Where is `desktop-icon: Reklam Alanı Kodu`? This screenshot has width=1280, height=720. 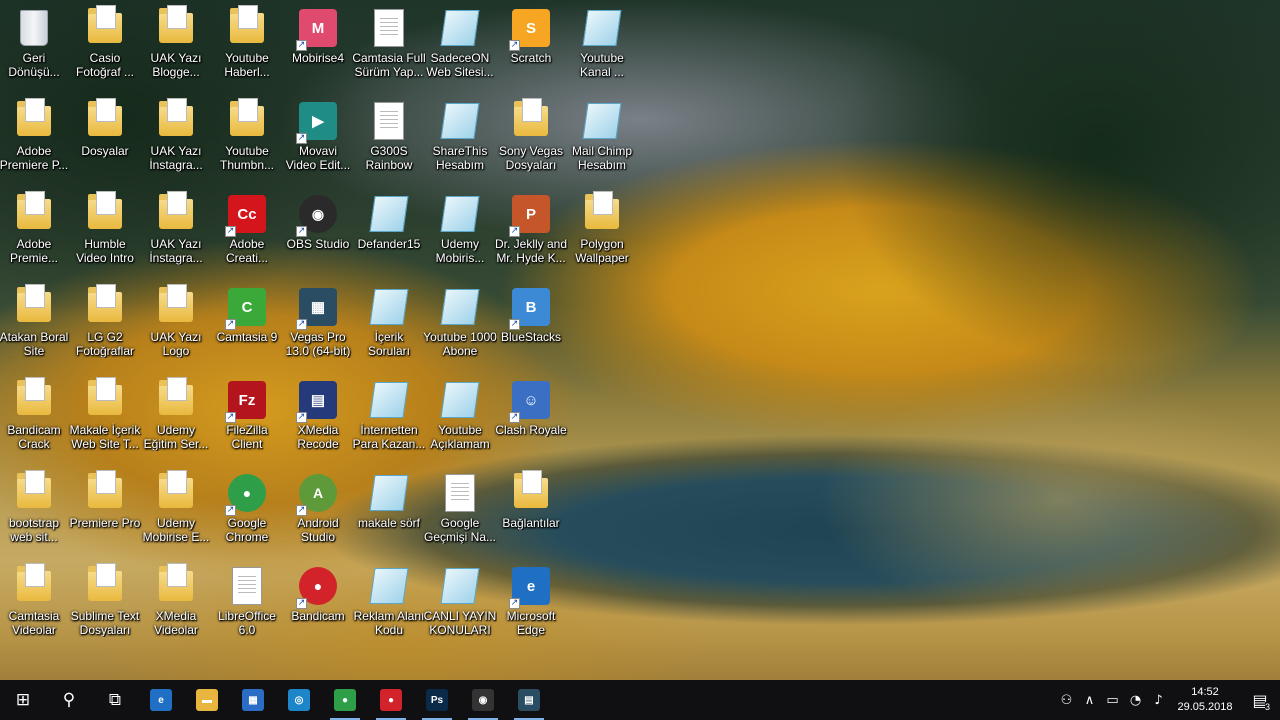 desktop-icon: Reklam Alanı Kodu is located at coordinates (389, 602).